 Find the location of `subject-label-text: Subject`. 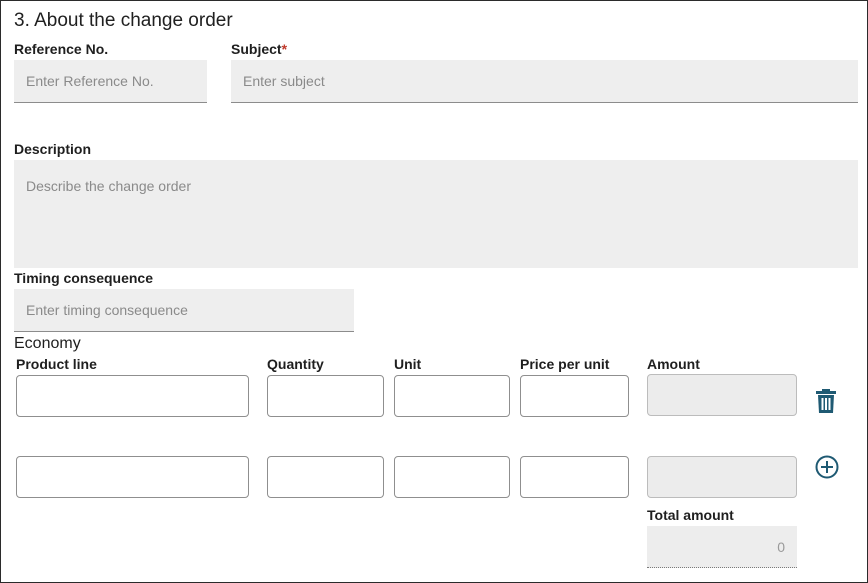

subject-label-text: Subject is located at coordinates (256, 49).